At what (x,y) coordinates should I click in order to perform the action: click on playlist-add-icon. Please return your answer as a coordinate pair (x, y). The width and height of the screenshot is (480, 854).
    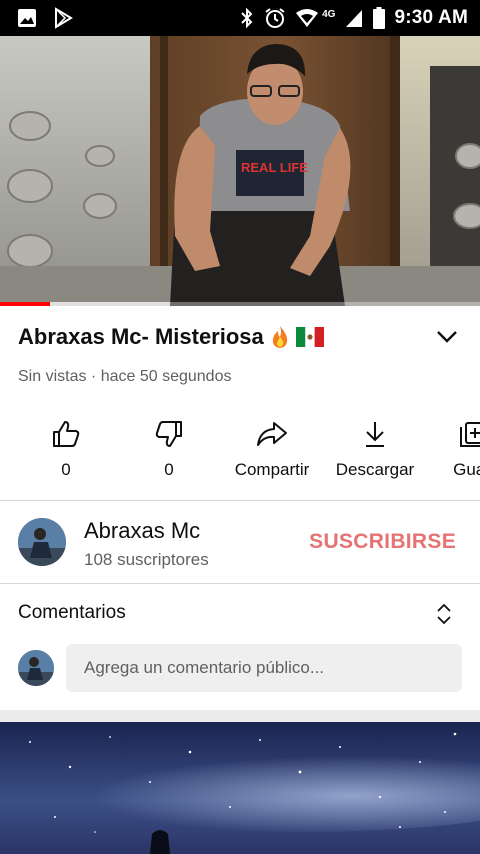
    Looking at the image, I should click on (470, 434).